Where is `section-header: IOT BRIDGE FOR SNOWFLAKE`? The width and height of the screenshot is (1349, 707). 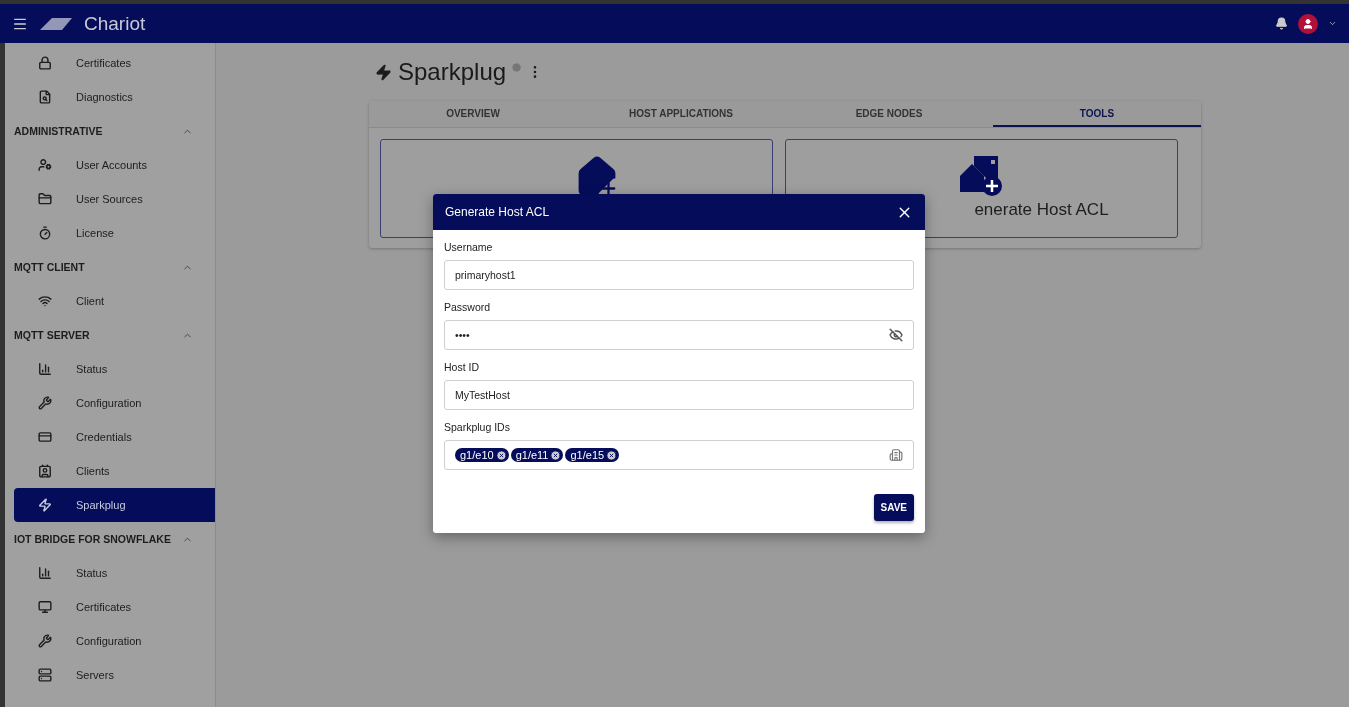 section-header: IOT BRIDGE FOR SNOWFLAKE is located at coordinates (110, 539).